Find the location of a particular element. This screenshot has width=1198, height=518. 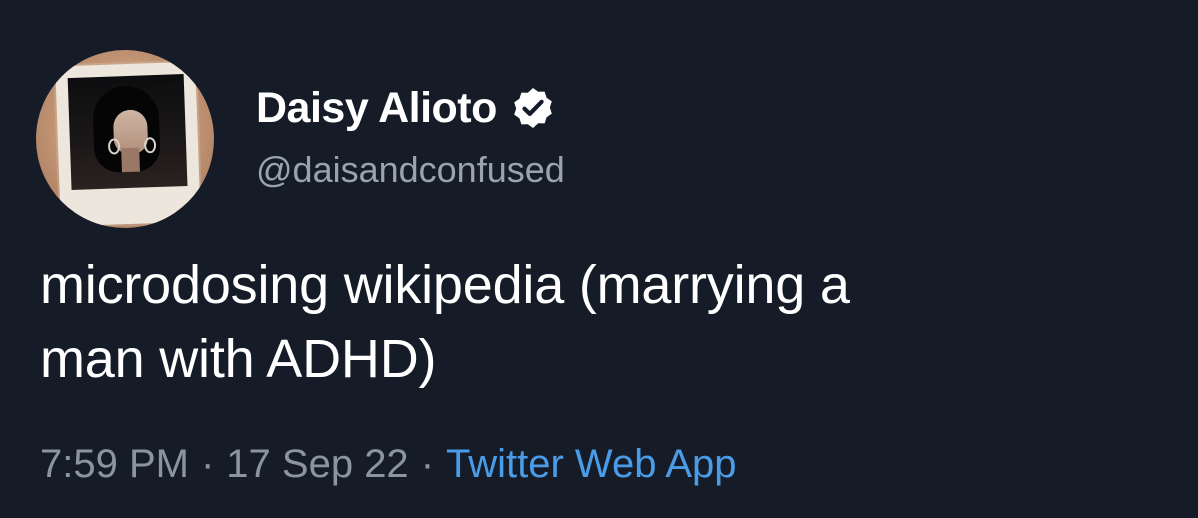

author-name-row: Daisy Alioto is located at coordinates (405, 108).